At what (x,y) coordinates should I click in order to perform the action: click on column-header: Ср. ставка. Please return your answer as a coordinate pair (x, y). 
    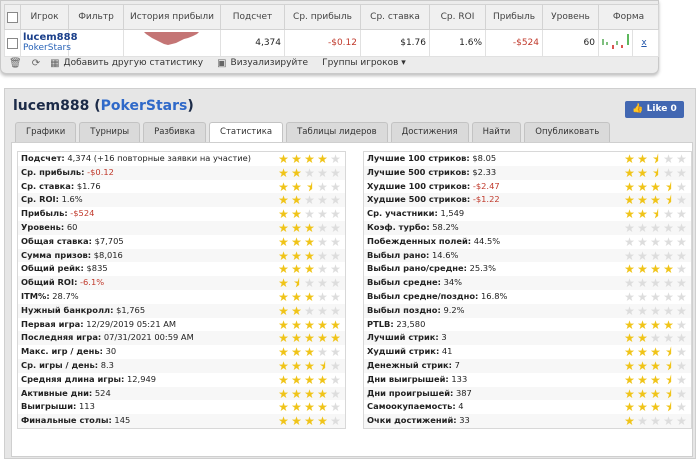
    Looking at the image, I should click on (395, 17).